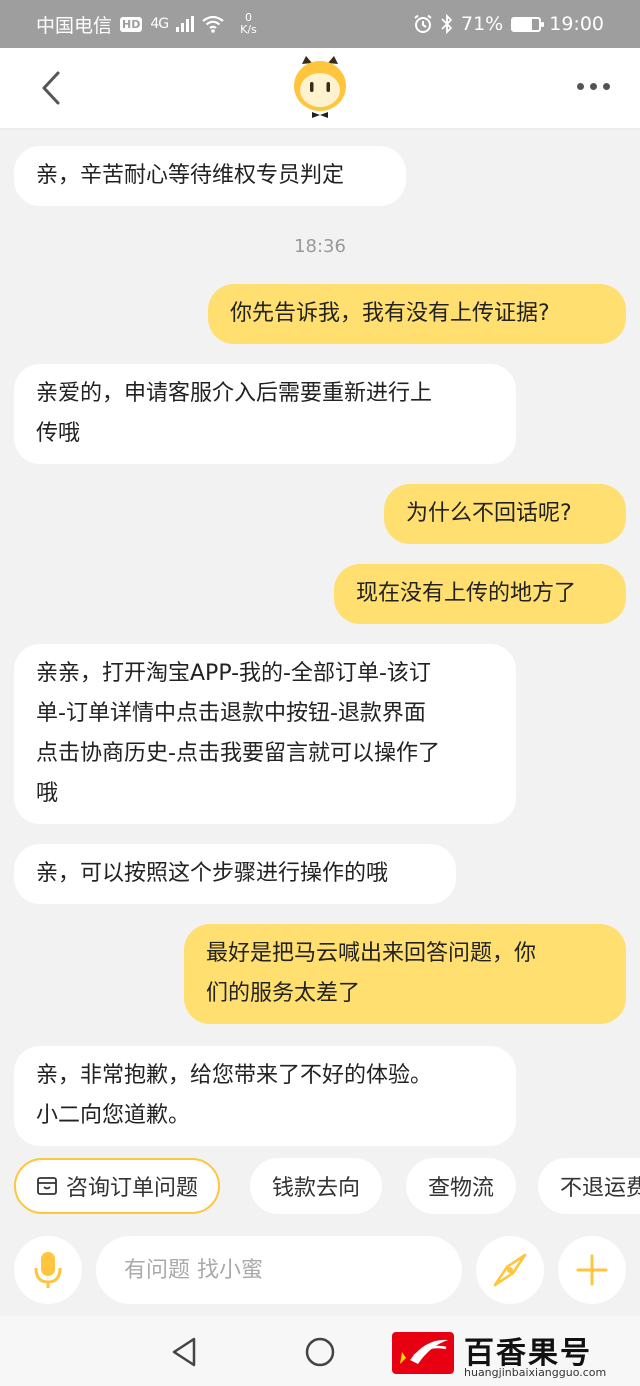 The image size is (640, 1386). Describe the element at coordinates (283, 993) in the screenshot. I see `message-line: 们的服务太差了` at that location.